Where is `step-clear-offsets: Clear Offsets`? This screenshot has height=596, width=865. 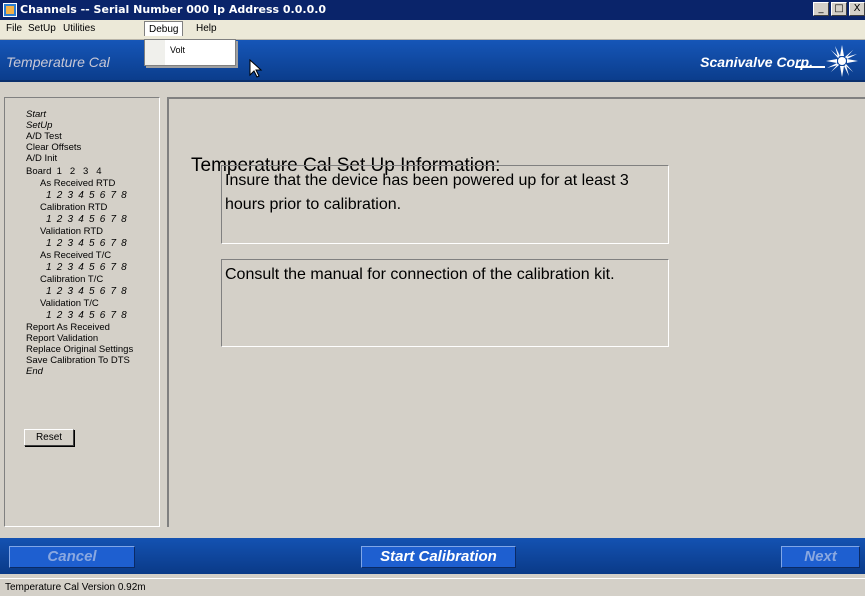 step-clear-offsets: Clear Offsets is located at coordinates (53, 147).